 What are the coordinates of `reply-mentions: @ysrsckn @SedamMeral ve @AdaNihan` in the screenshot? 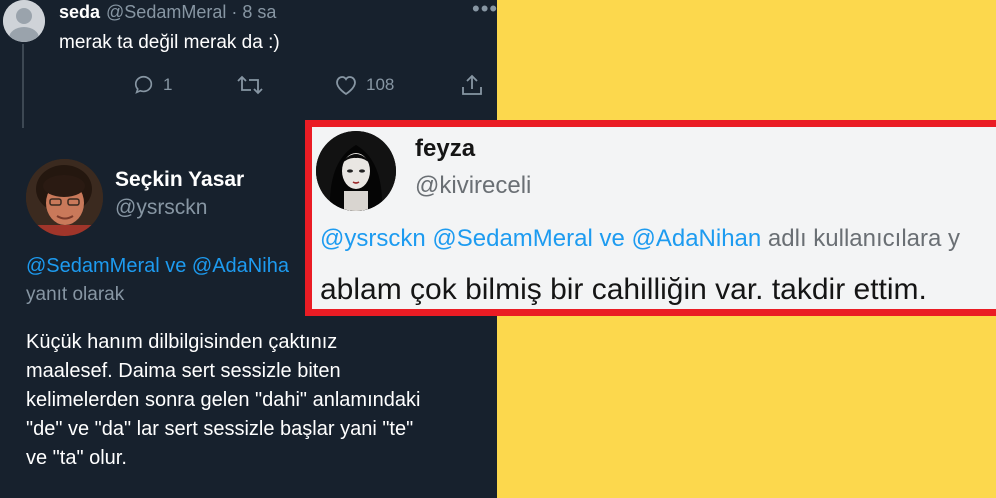 It's located at (540, 238).